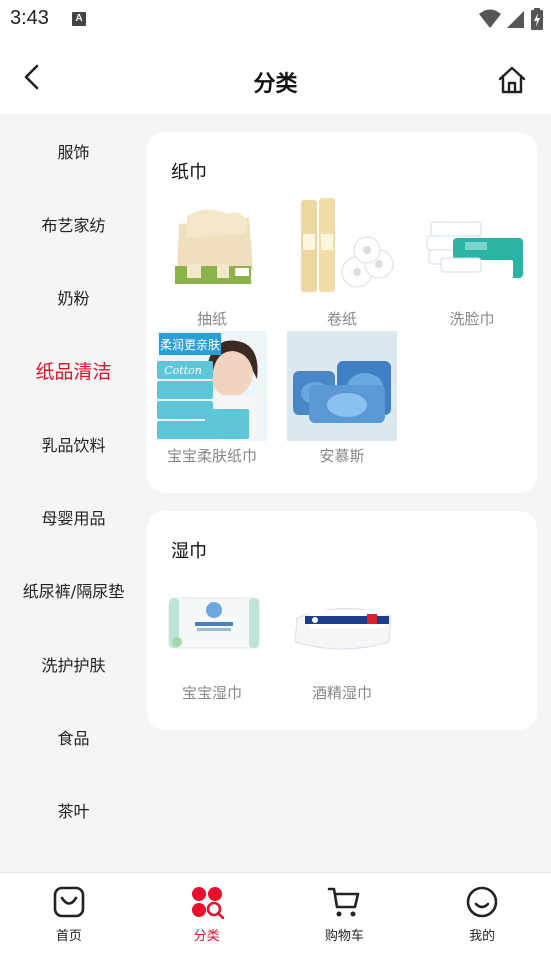  Describe the element at coordinates (342, 386) in the screenshot. I see `anmus-pack-image` at that location.